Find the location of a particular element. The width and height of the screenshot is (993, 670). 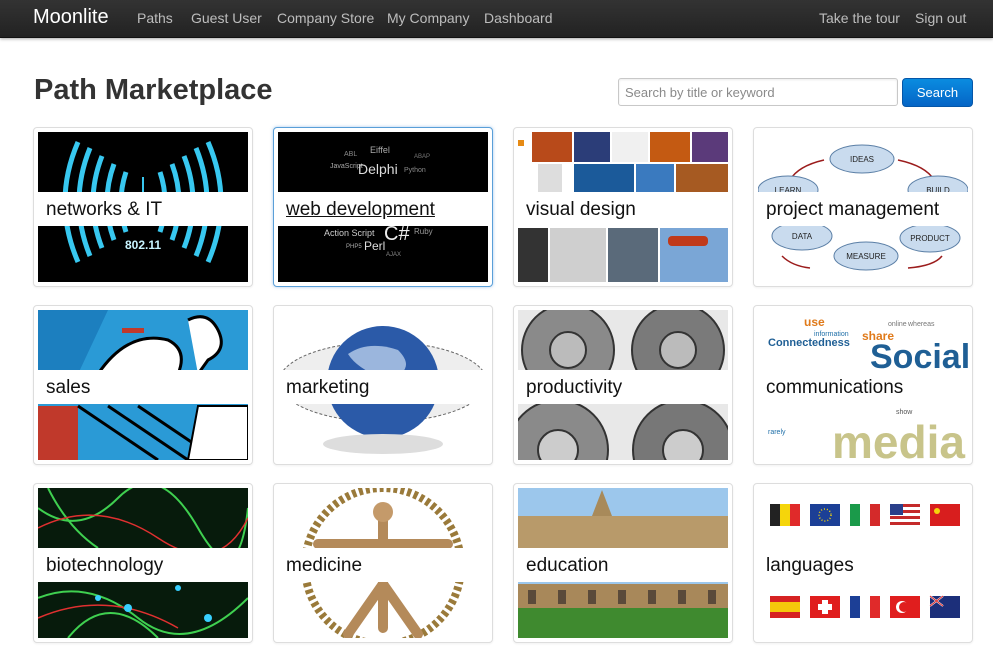

path-card-biotechnology: biotechnology is located at coordinates (143, 563).